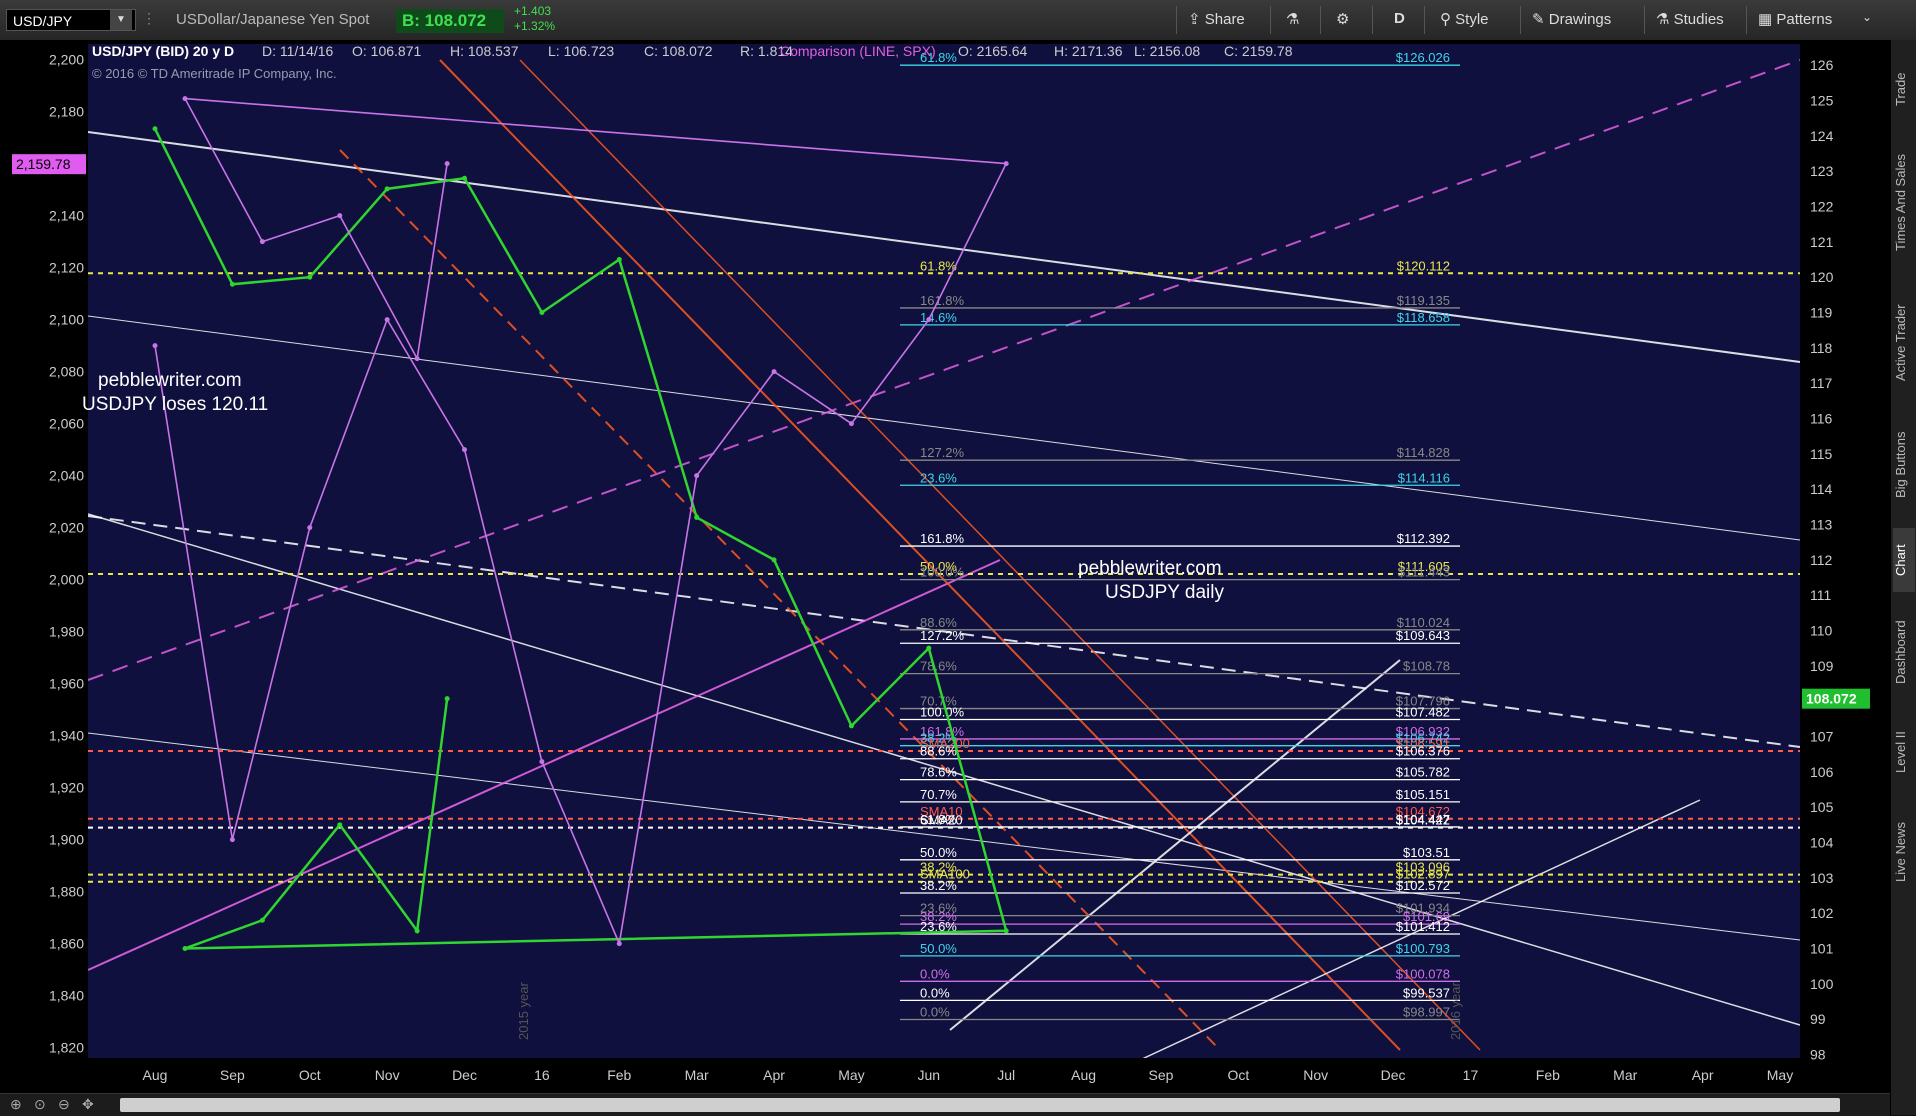 This screenshot has width=1916, height=1116. Describe the element at coordinates (170, 380) in the screenshot. I see `note1-line1: pebblewriter.com` at that location.